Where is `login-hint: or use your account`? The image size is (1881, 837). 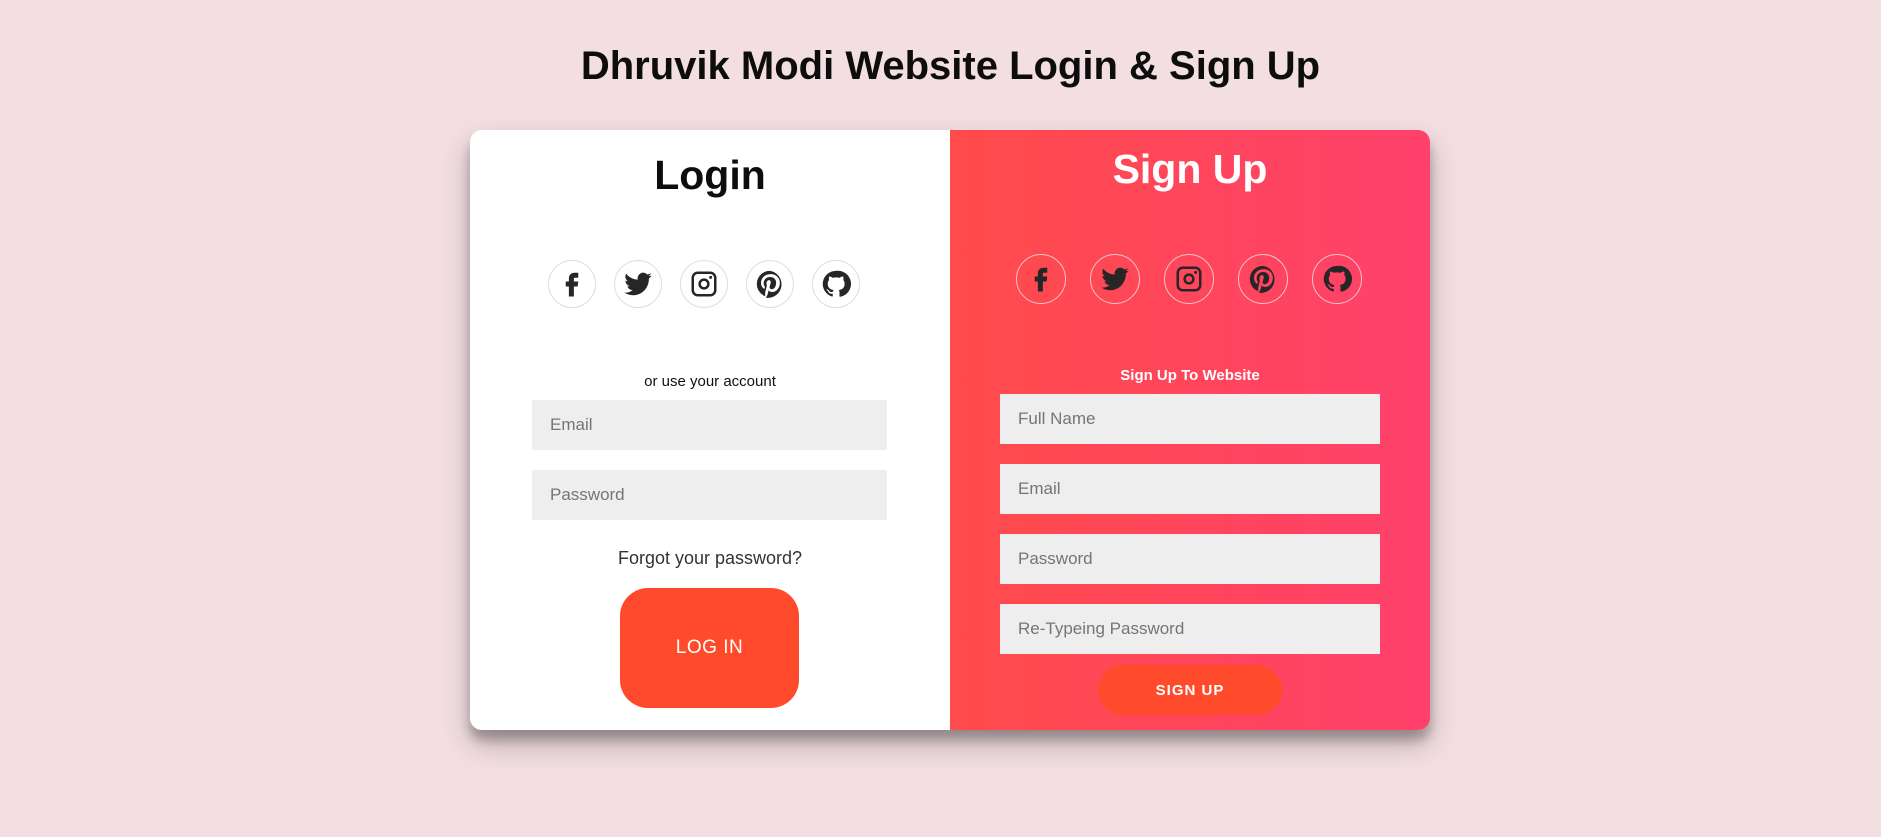 login-hint: or use your account is located at coordinates (710, 381).